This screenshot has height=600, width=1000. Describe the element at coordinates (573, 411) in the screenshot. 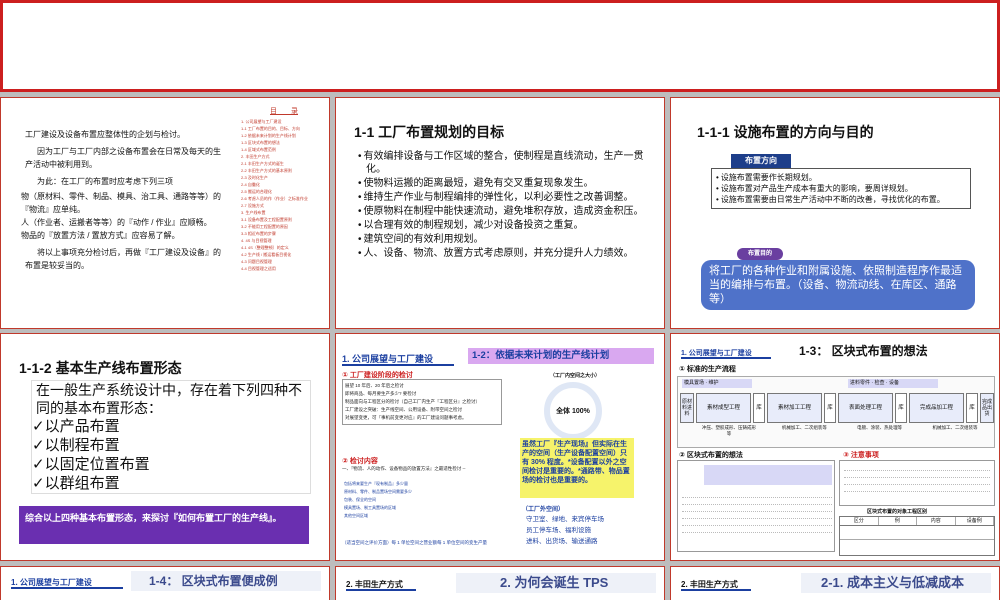

I see `space-circle-chart: 全体 100%` at that location.